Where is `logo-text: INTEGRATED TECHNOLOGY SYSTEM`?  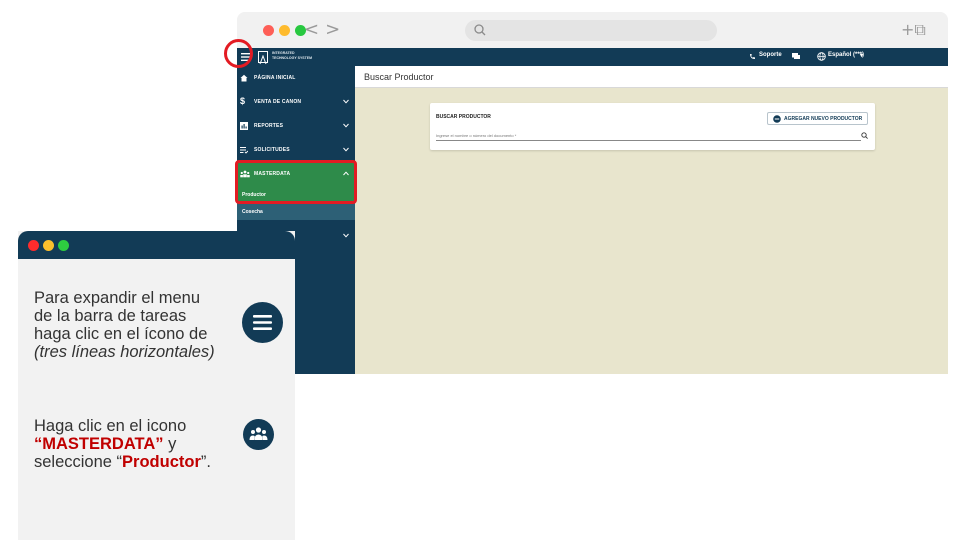 logo-text: INTEGRATED TECHNOLOGY SYSTEM is located at coordinates (292, 56).